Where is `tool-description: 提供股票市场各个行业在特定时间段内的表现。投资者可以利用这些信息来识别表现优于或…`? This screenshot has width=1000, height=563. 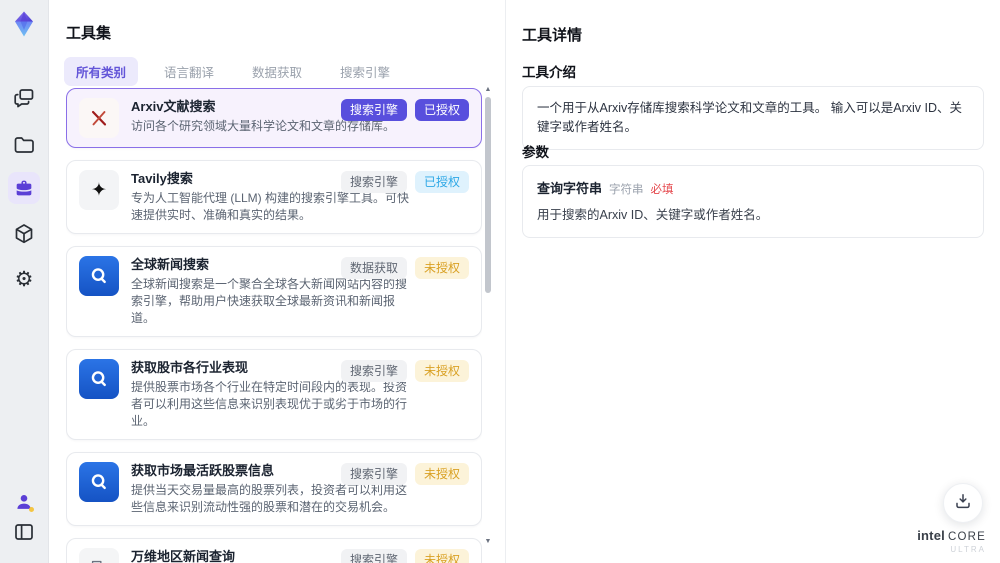 tool-description: 提供股票市场各个行业在特定时间段内的表现。投资者可以利用这些信息来识别表现优于或… is located at coordinates (269, 404).